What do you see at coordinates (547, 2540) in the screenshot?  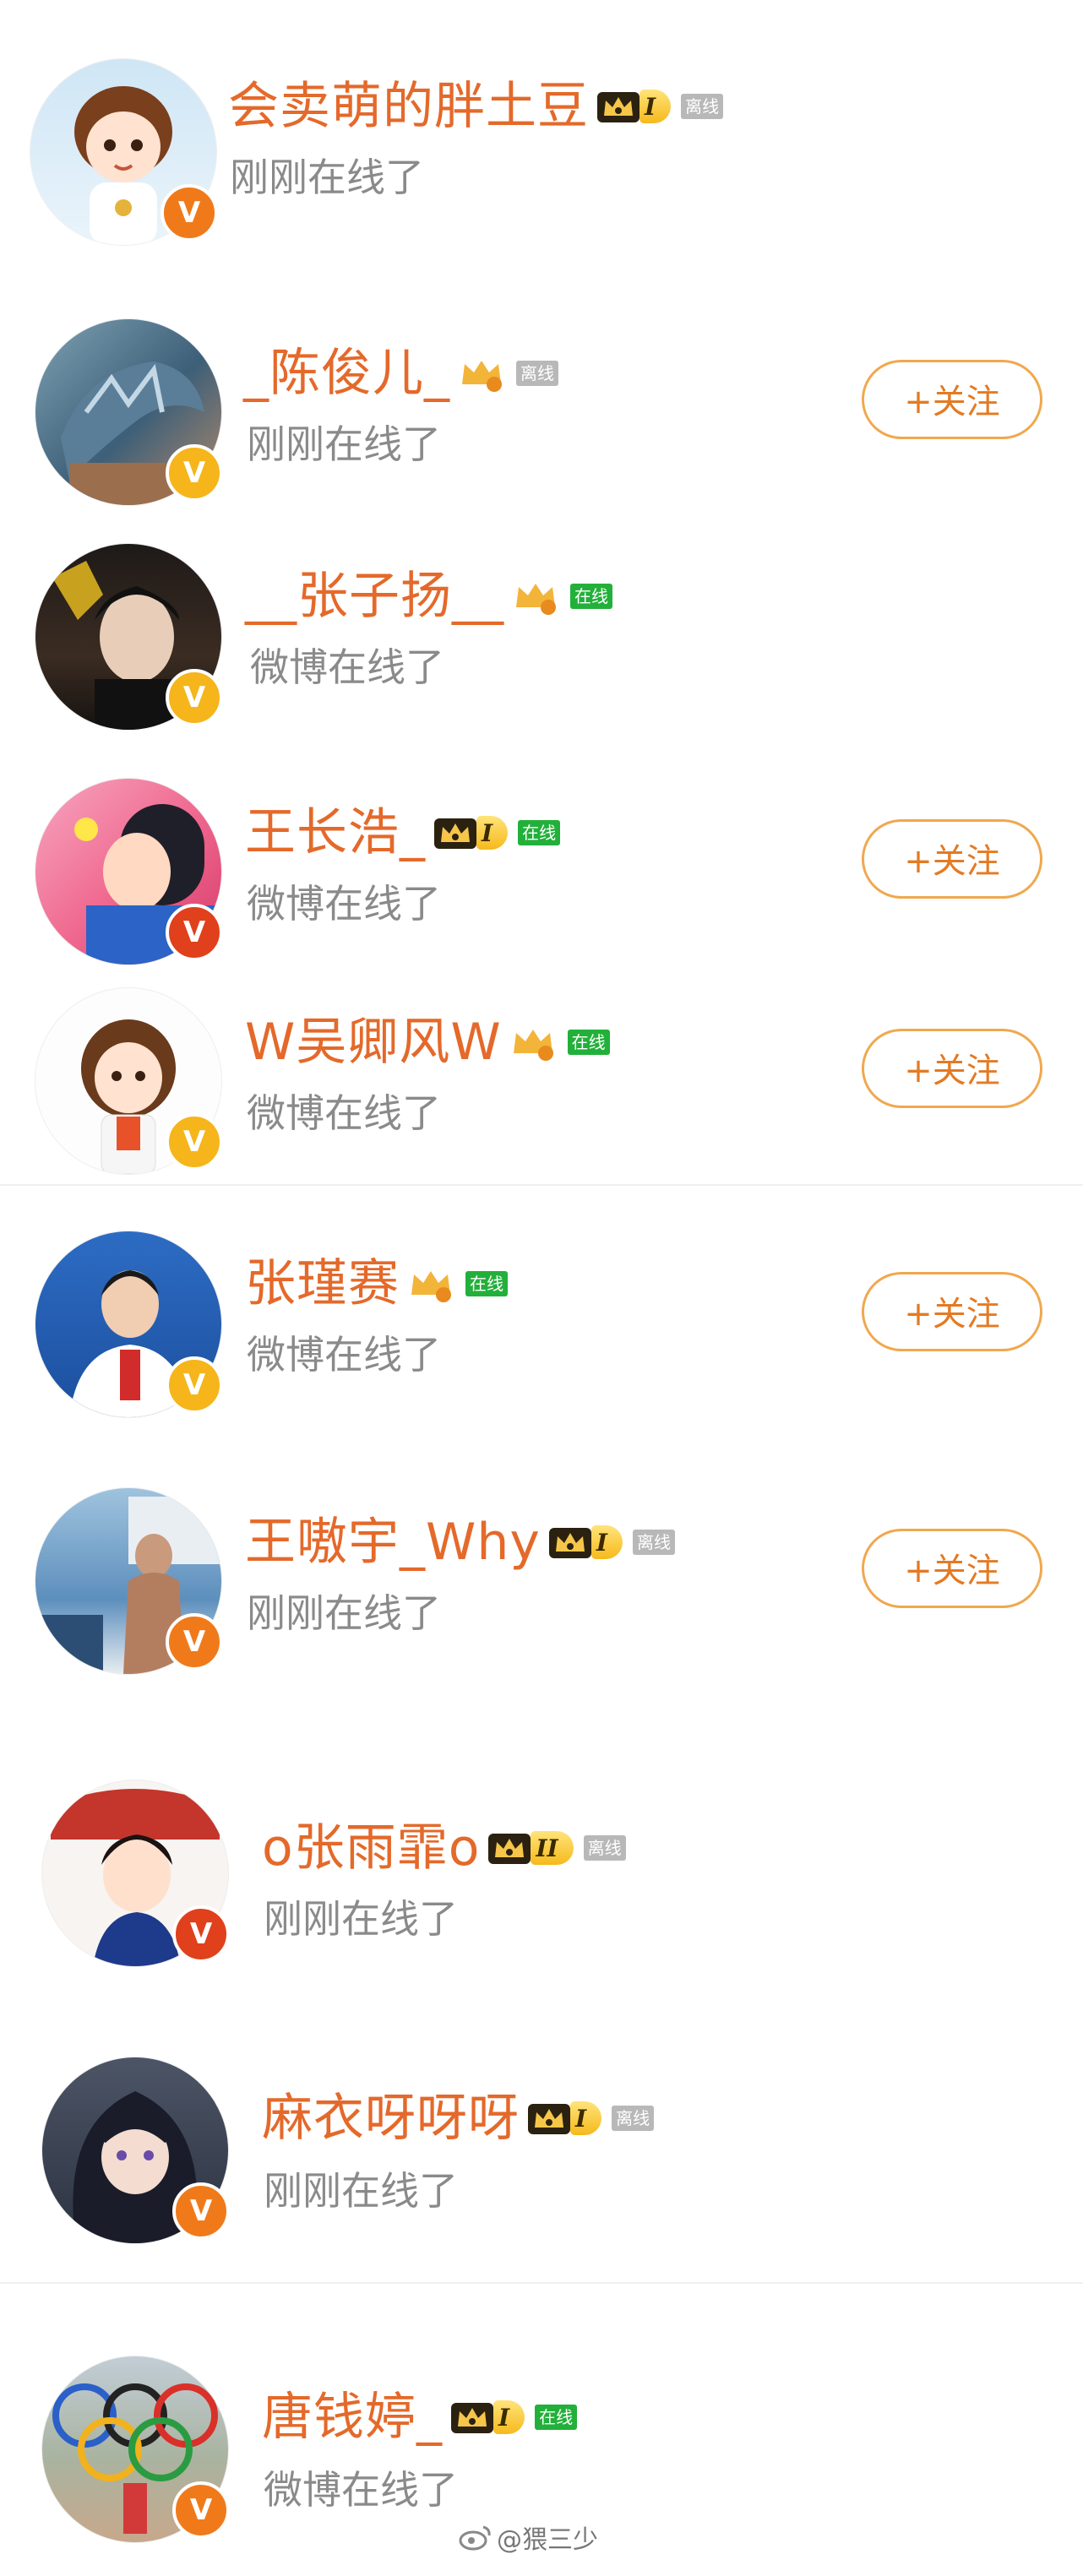 I see `watermark-text: @猥三少` at bounding box center [547, 2540].